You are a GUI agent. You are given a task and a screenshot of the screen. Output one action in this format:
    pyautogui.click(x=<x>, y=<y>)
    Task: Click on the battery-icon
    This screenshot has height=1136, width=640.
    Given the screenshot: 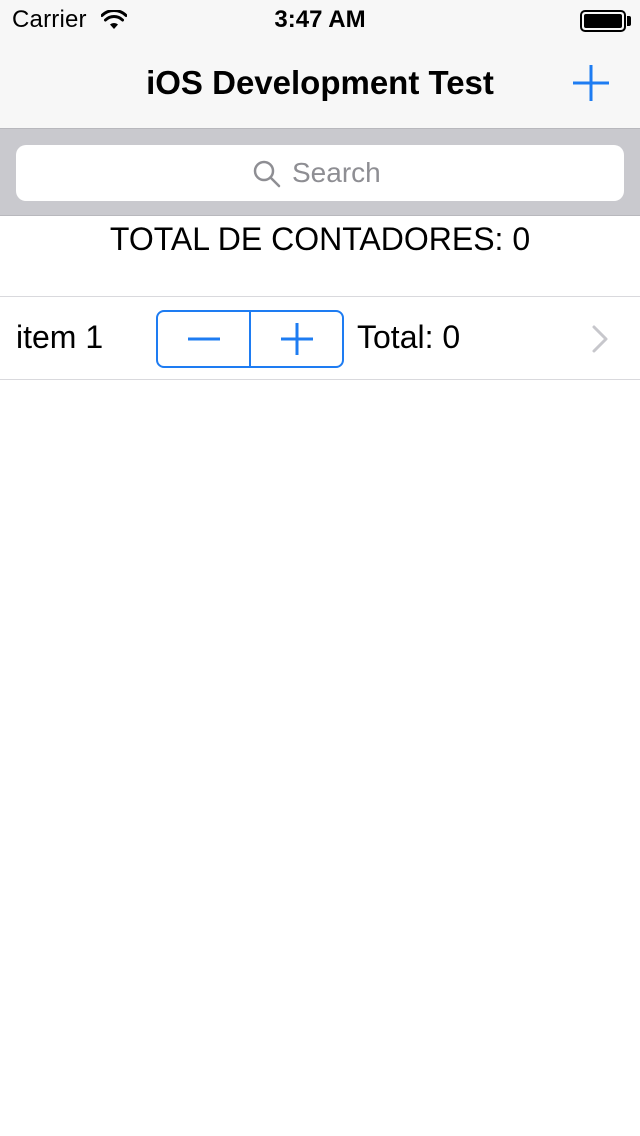 What is the action you would take?
    pyautogui.click(x=603, y=21)
    